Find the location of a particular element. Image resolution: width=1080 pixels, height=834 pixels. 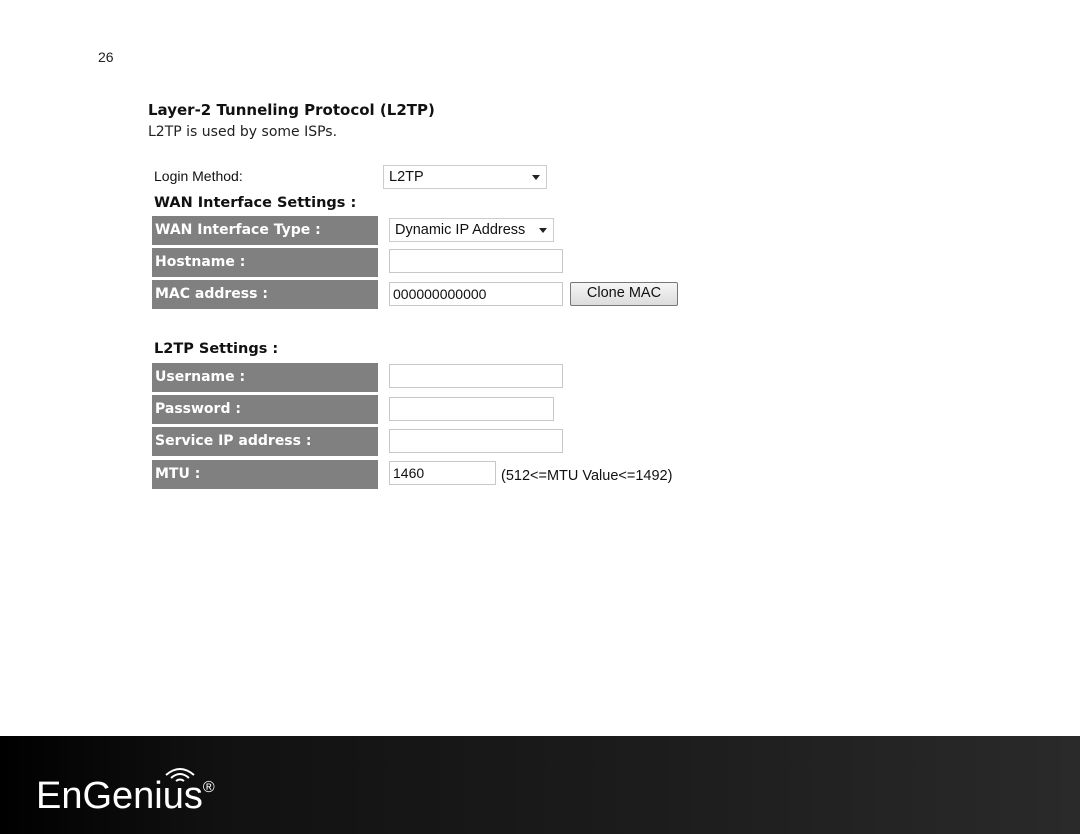

section-description: L2TP is used by some ISPs. is located at coordinates (243, 132).